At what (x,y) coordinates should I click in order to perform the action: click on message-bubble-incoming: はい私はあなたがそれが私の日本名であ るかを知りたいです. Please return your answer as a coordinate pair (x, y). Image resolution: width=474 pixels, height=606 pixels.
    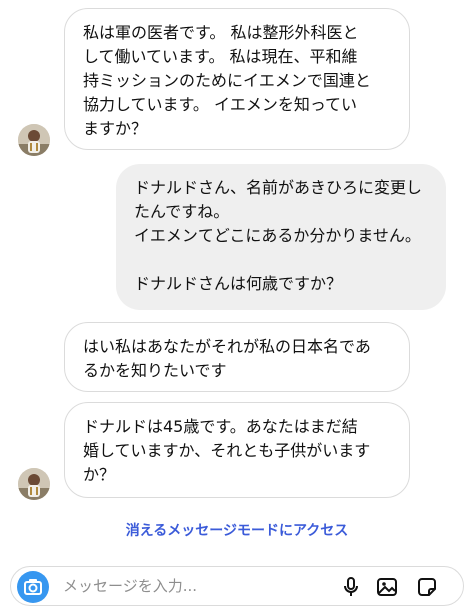
    Looking at the image, I should click on (237, 357).